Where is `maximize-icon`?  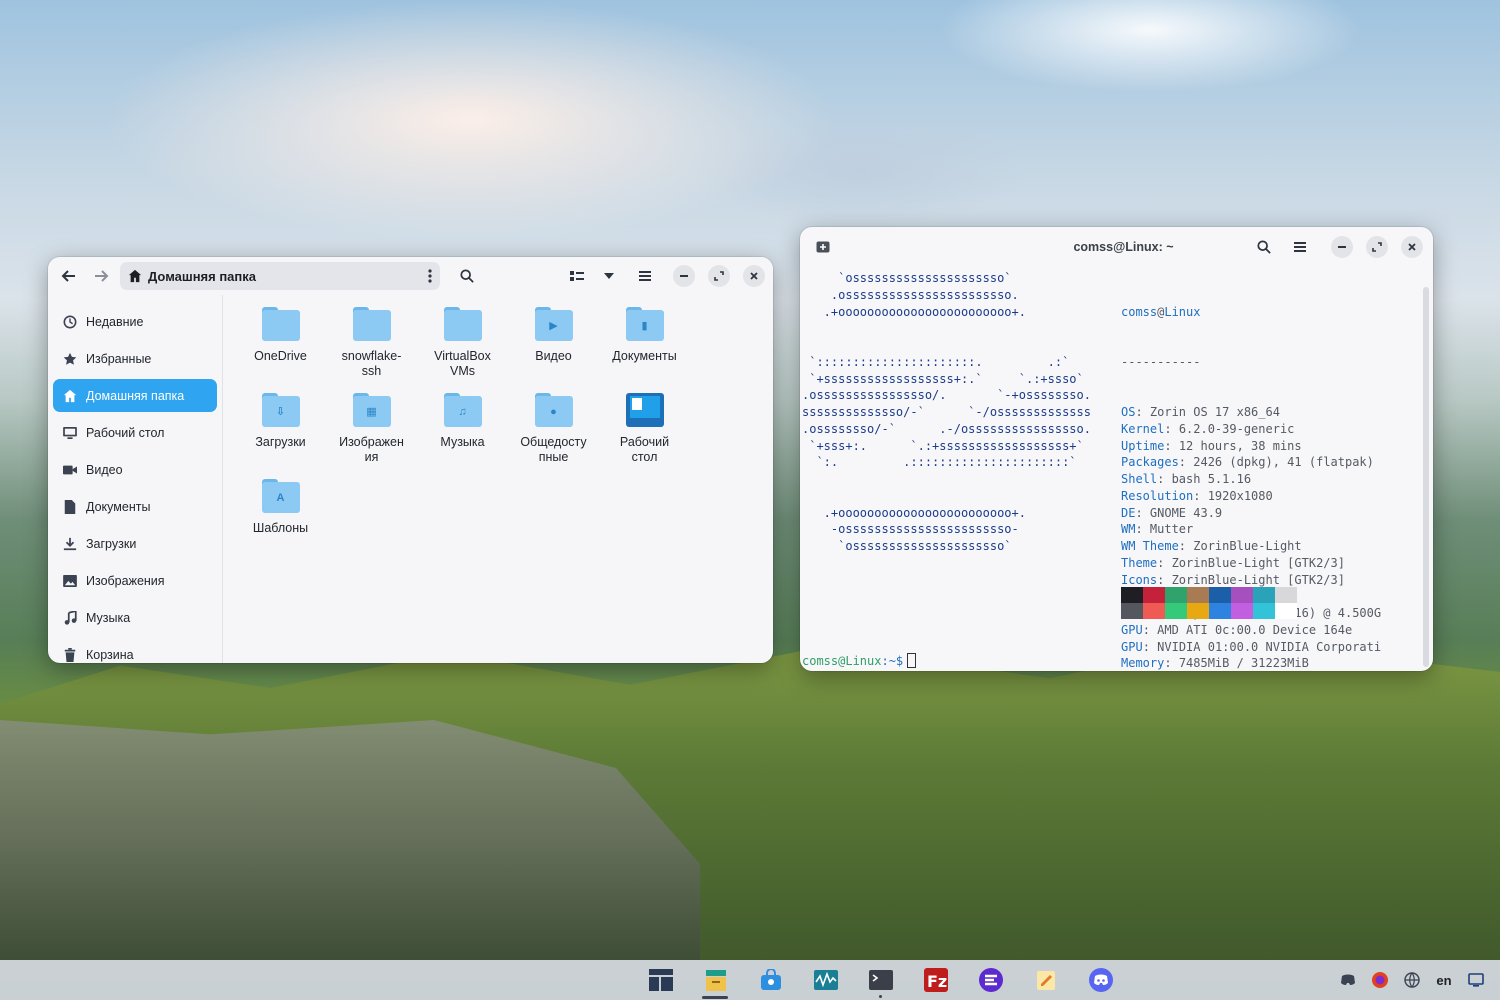
maximize-icon is located at coordinates (1377, 247).